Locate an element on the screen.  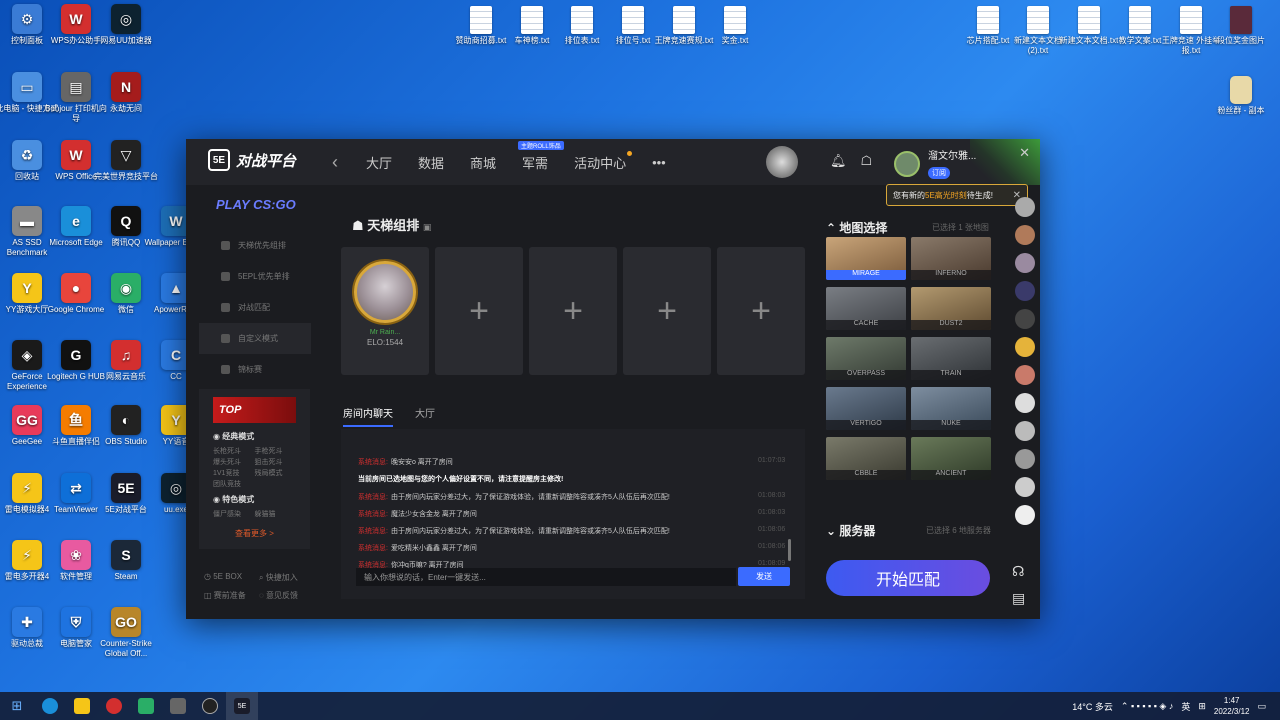
desktop-shortcut: S Steam is located at coordinates (126, 561).